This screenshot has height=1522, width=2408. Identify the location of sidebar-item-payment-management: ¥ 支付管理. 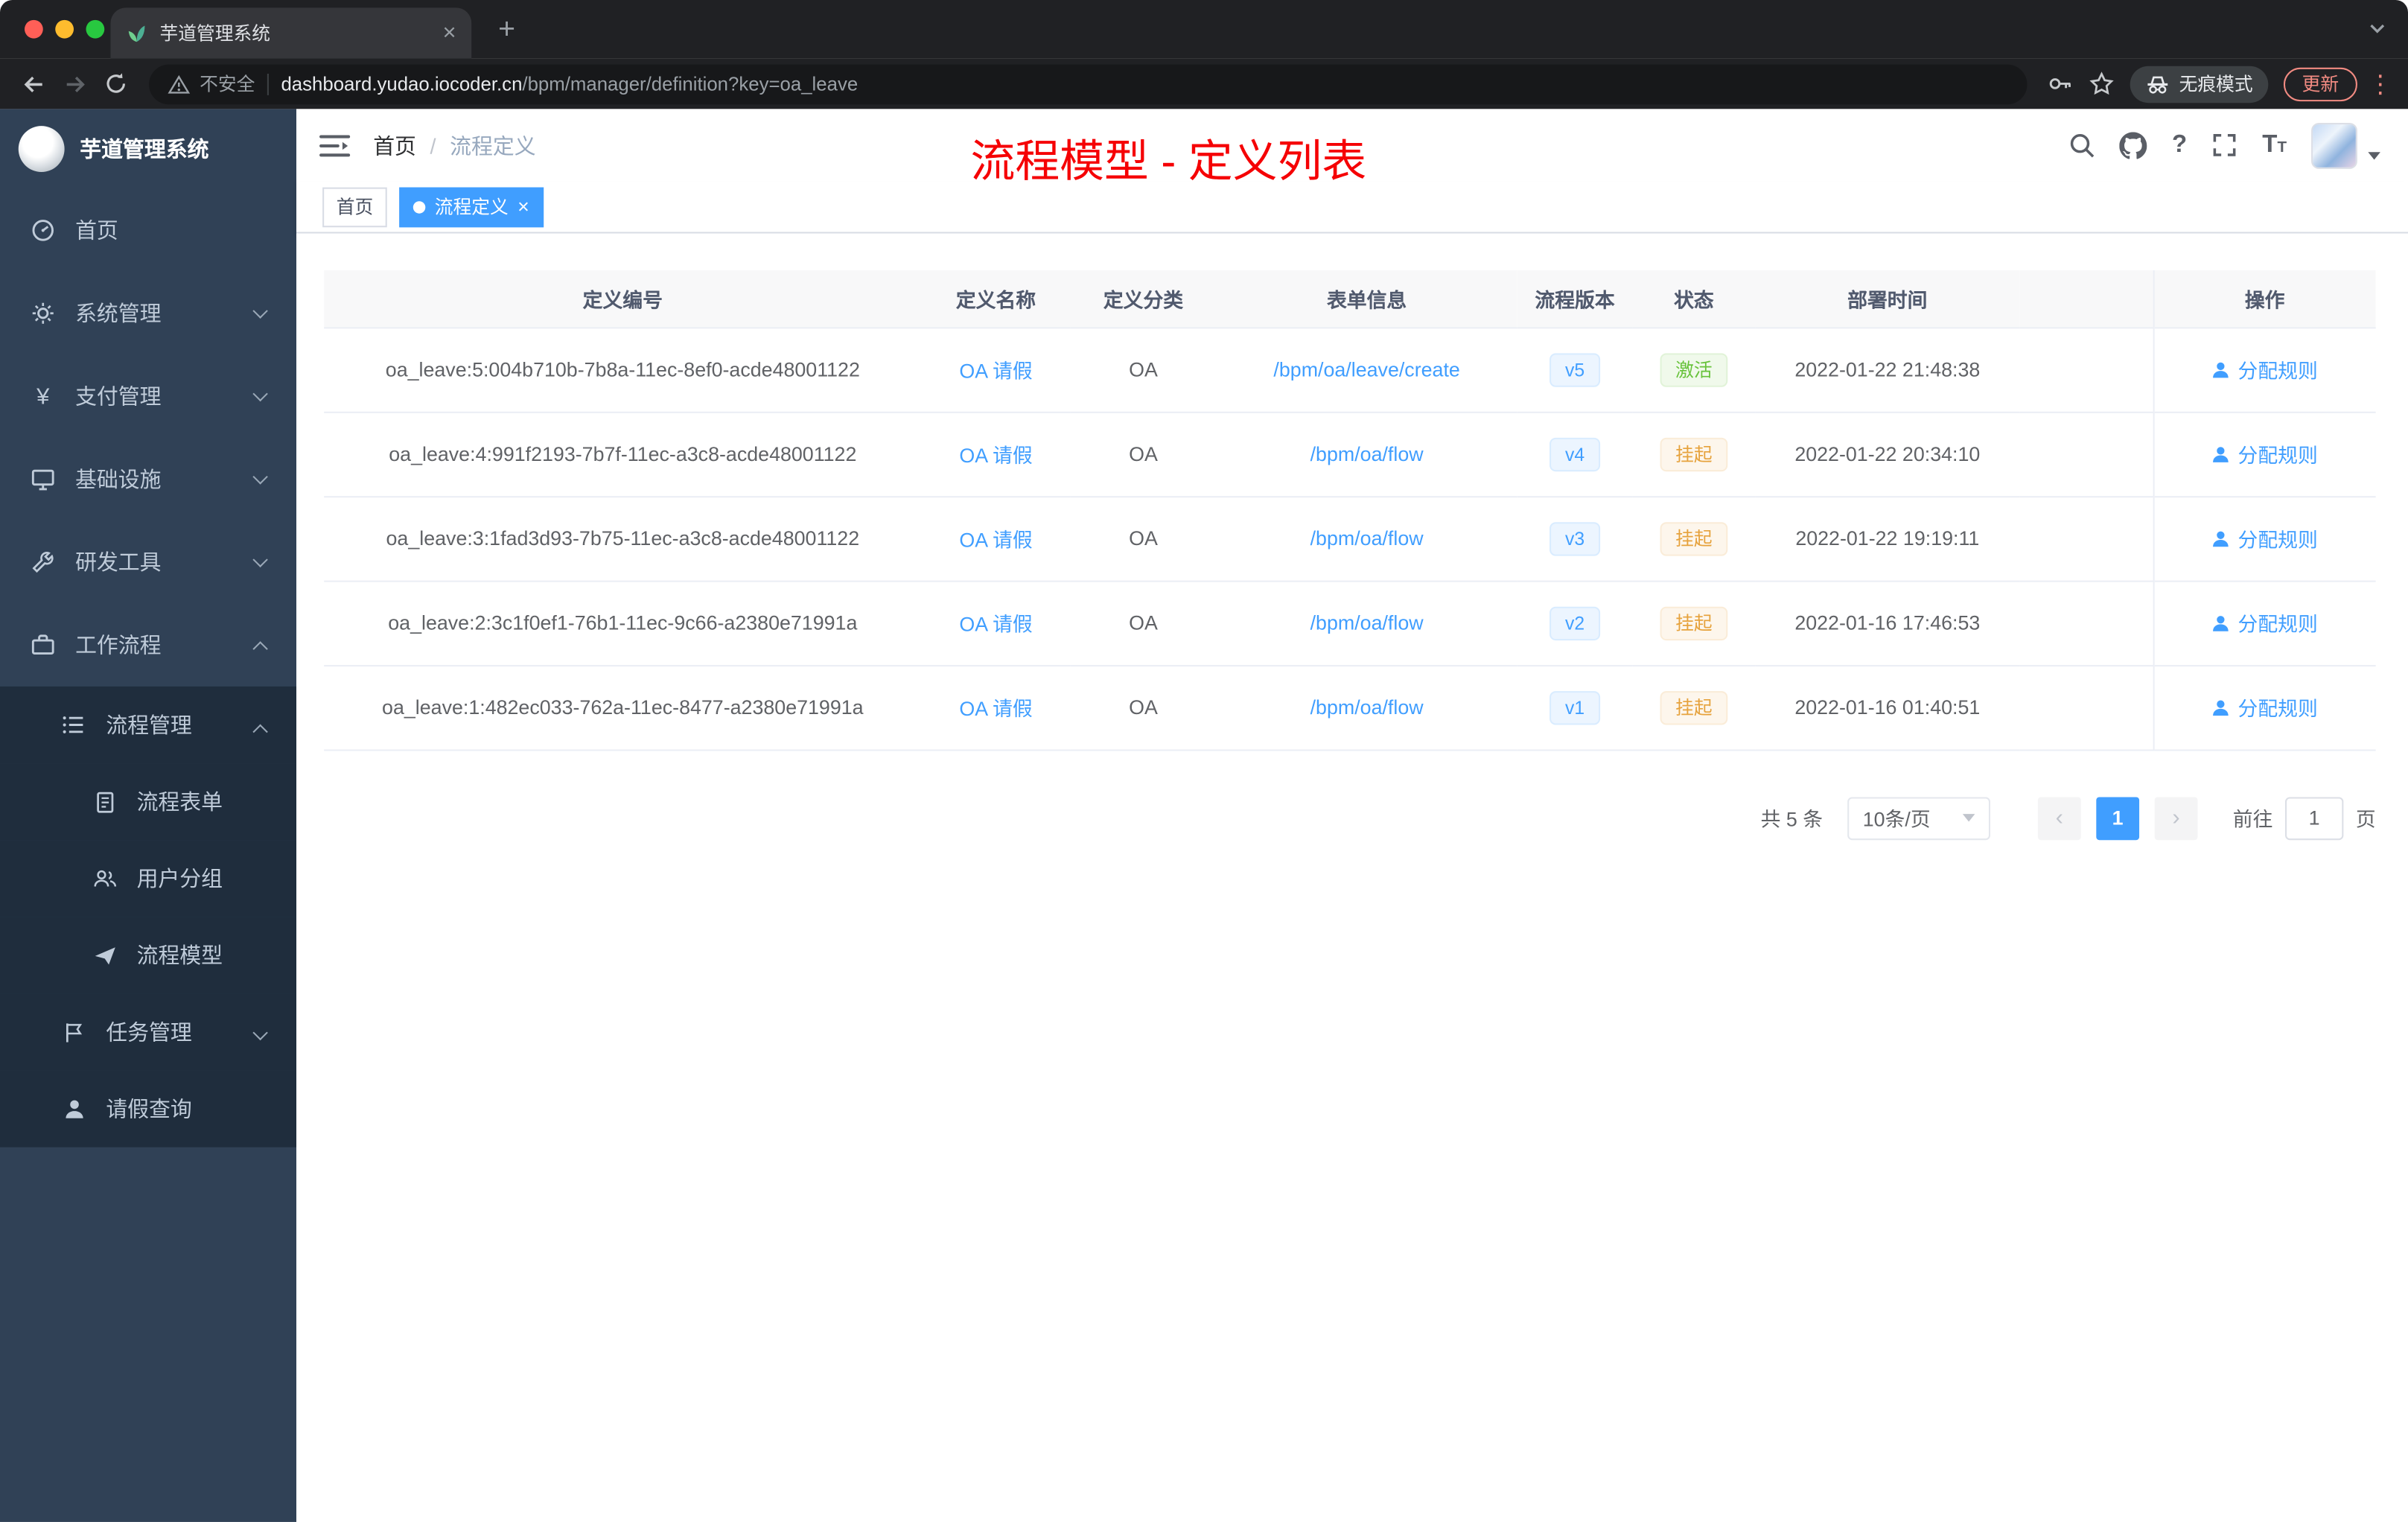
(148, 395).